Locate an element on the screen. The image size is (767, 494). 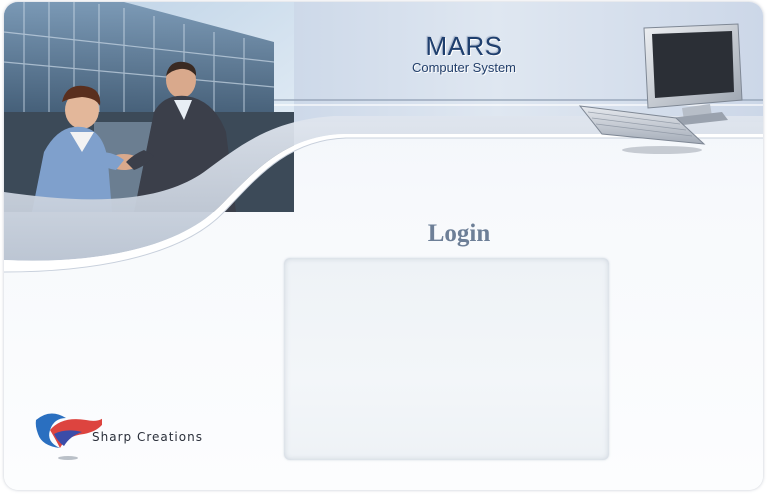
app-title: MARS is located at coordinates (464, 46).